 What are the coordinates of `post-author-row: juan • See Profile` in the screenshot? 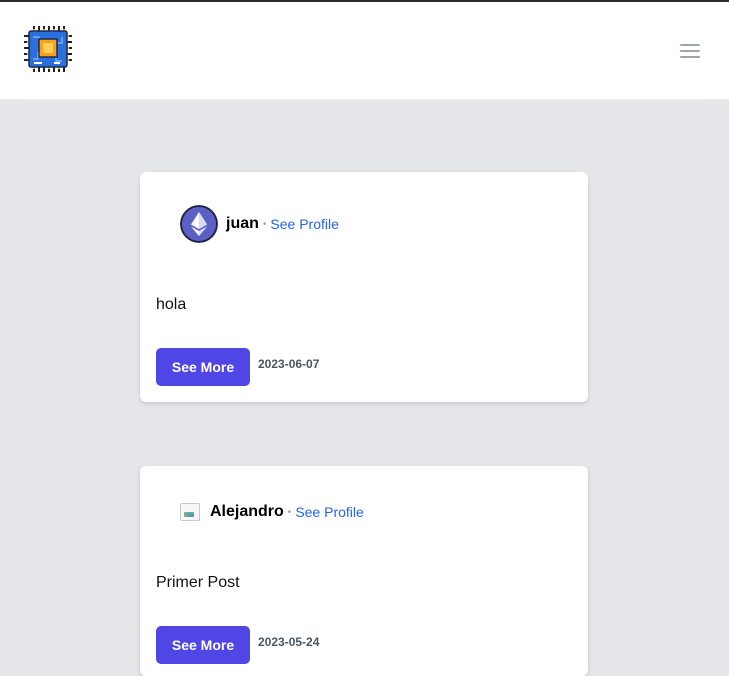 It's located at (259, 224).